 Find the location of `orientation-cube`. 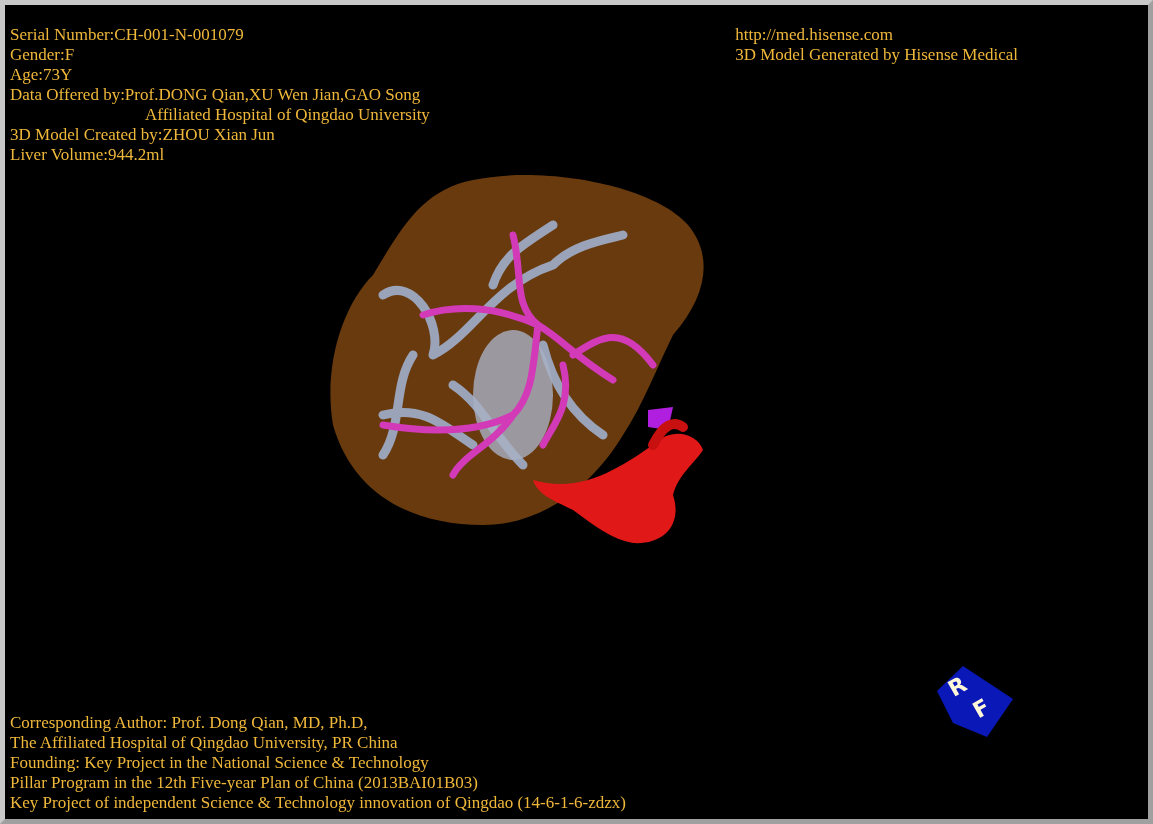

orientation-cube is located at coordinates (975, 701).